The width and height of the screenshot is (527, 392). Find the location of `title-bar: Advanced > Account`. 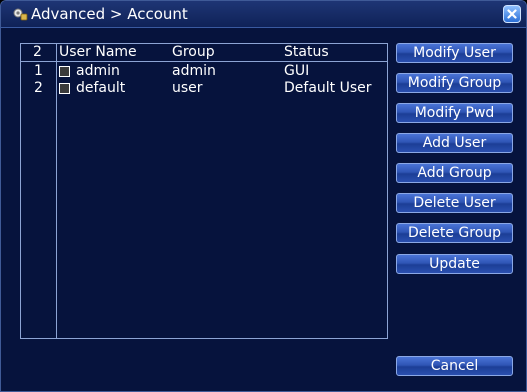

title-bar: Advanced > Account is located at coordinates (263, 14).